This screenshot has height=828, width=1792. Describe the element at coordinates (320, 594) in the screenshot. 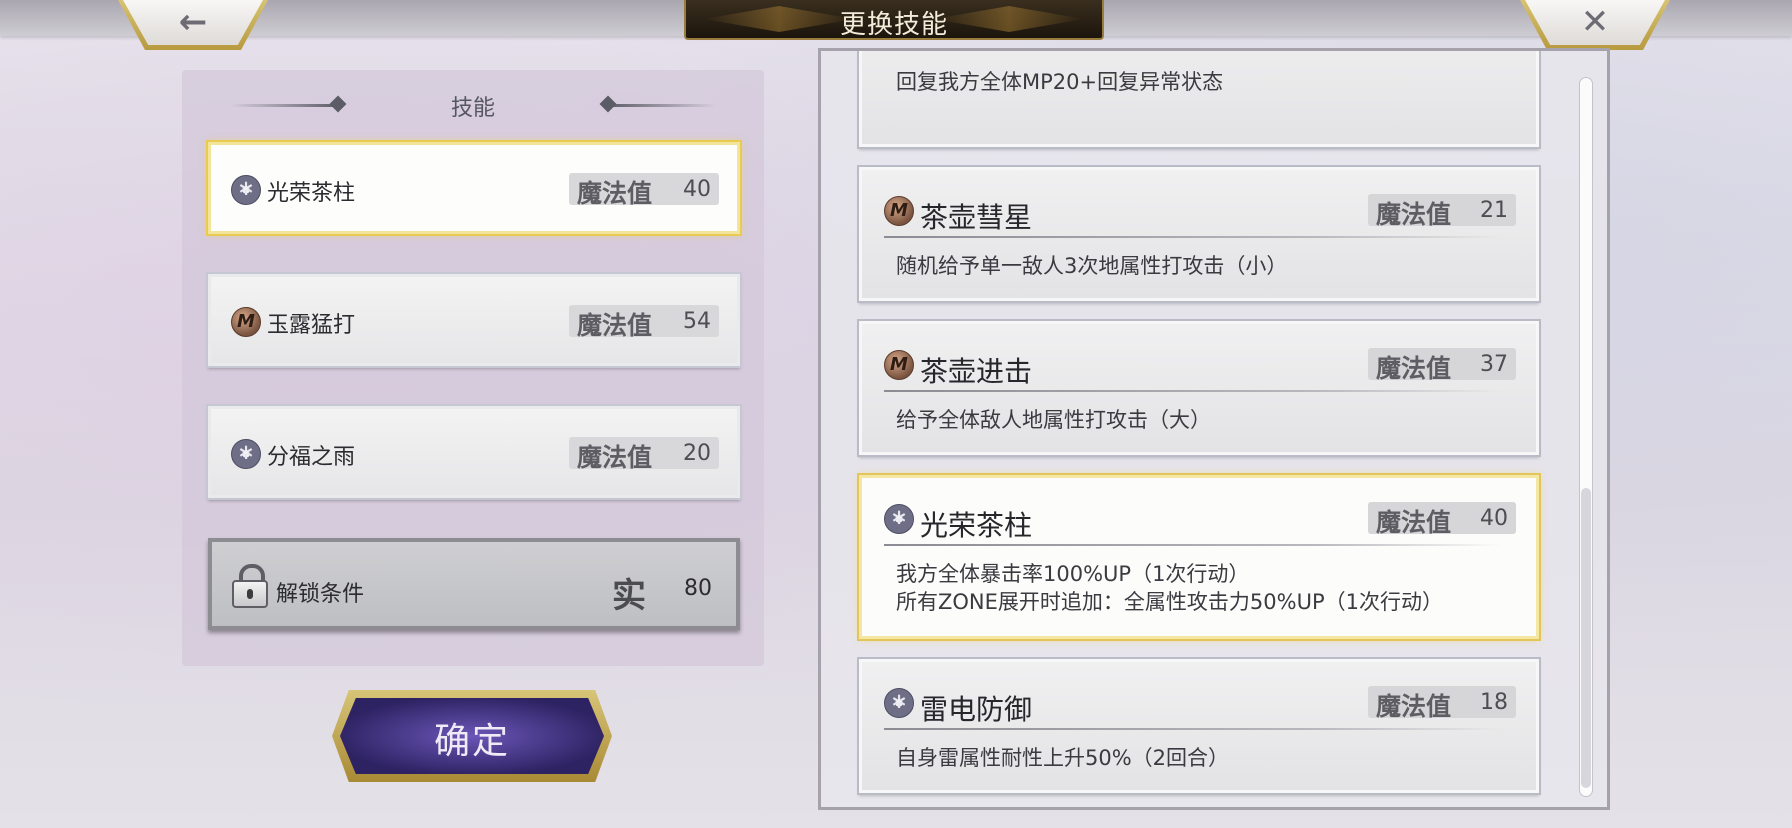

I see `unlock-condition-label: 解锁条件` at that location.